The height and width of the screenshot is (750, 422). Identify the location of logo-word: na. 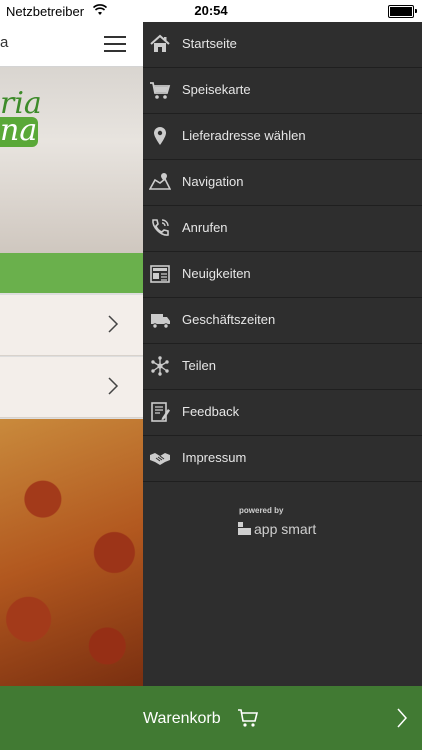
(19, 130).